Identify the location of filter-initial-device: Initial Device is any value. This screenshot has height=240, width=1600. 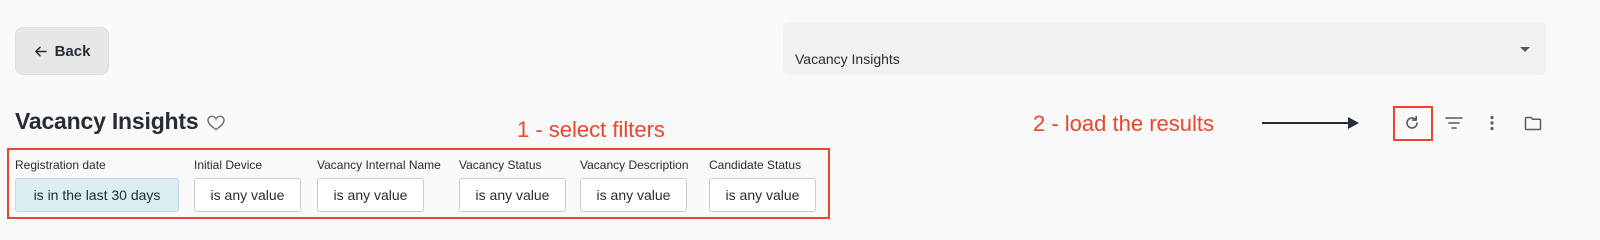
(247, 185).